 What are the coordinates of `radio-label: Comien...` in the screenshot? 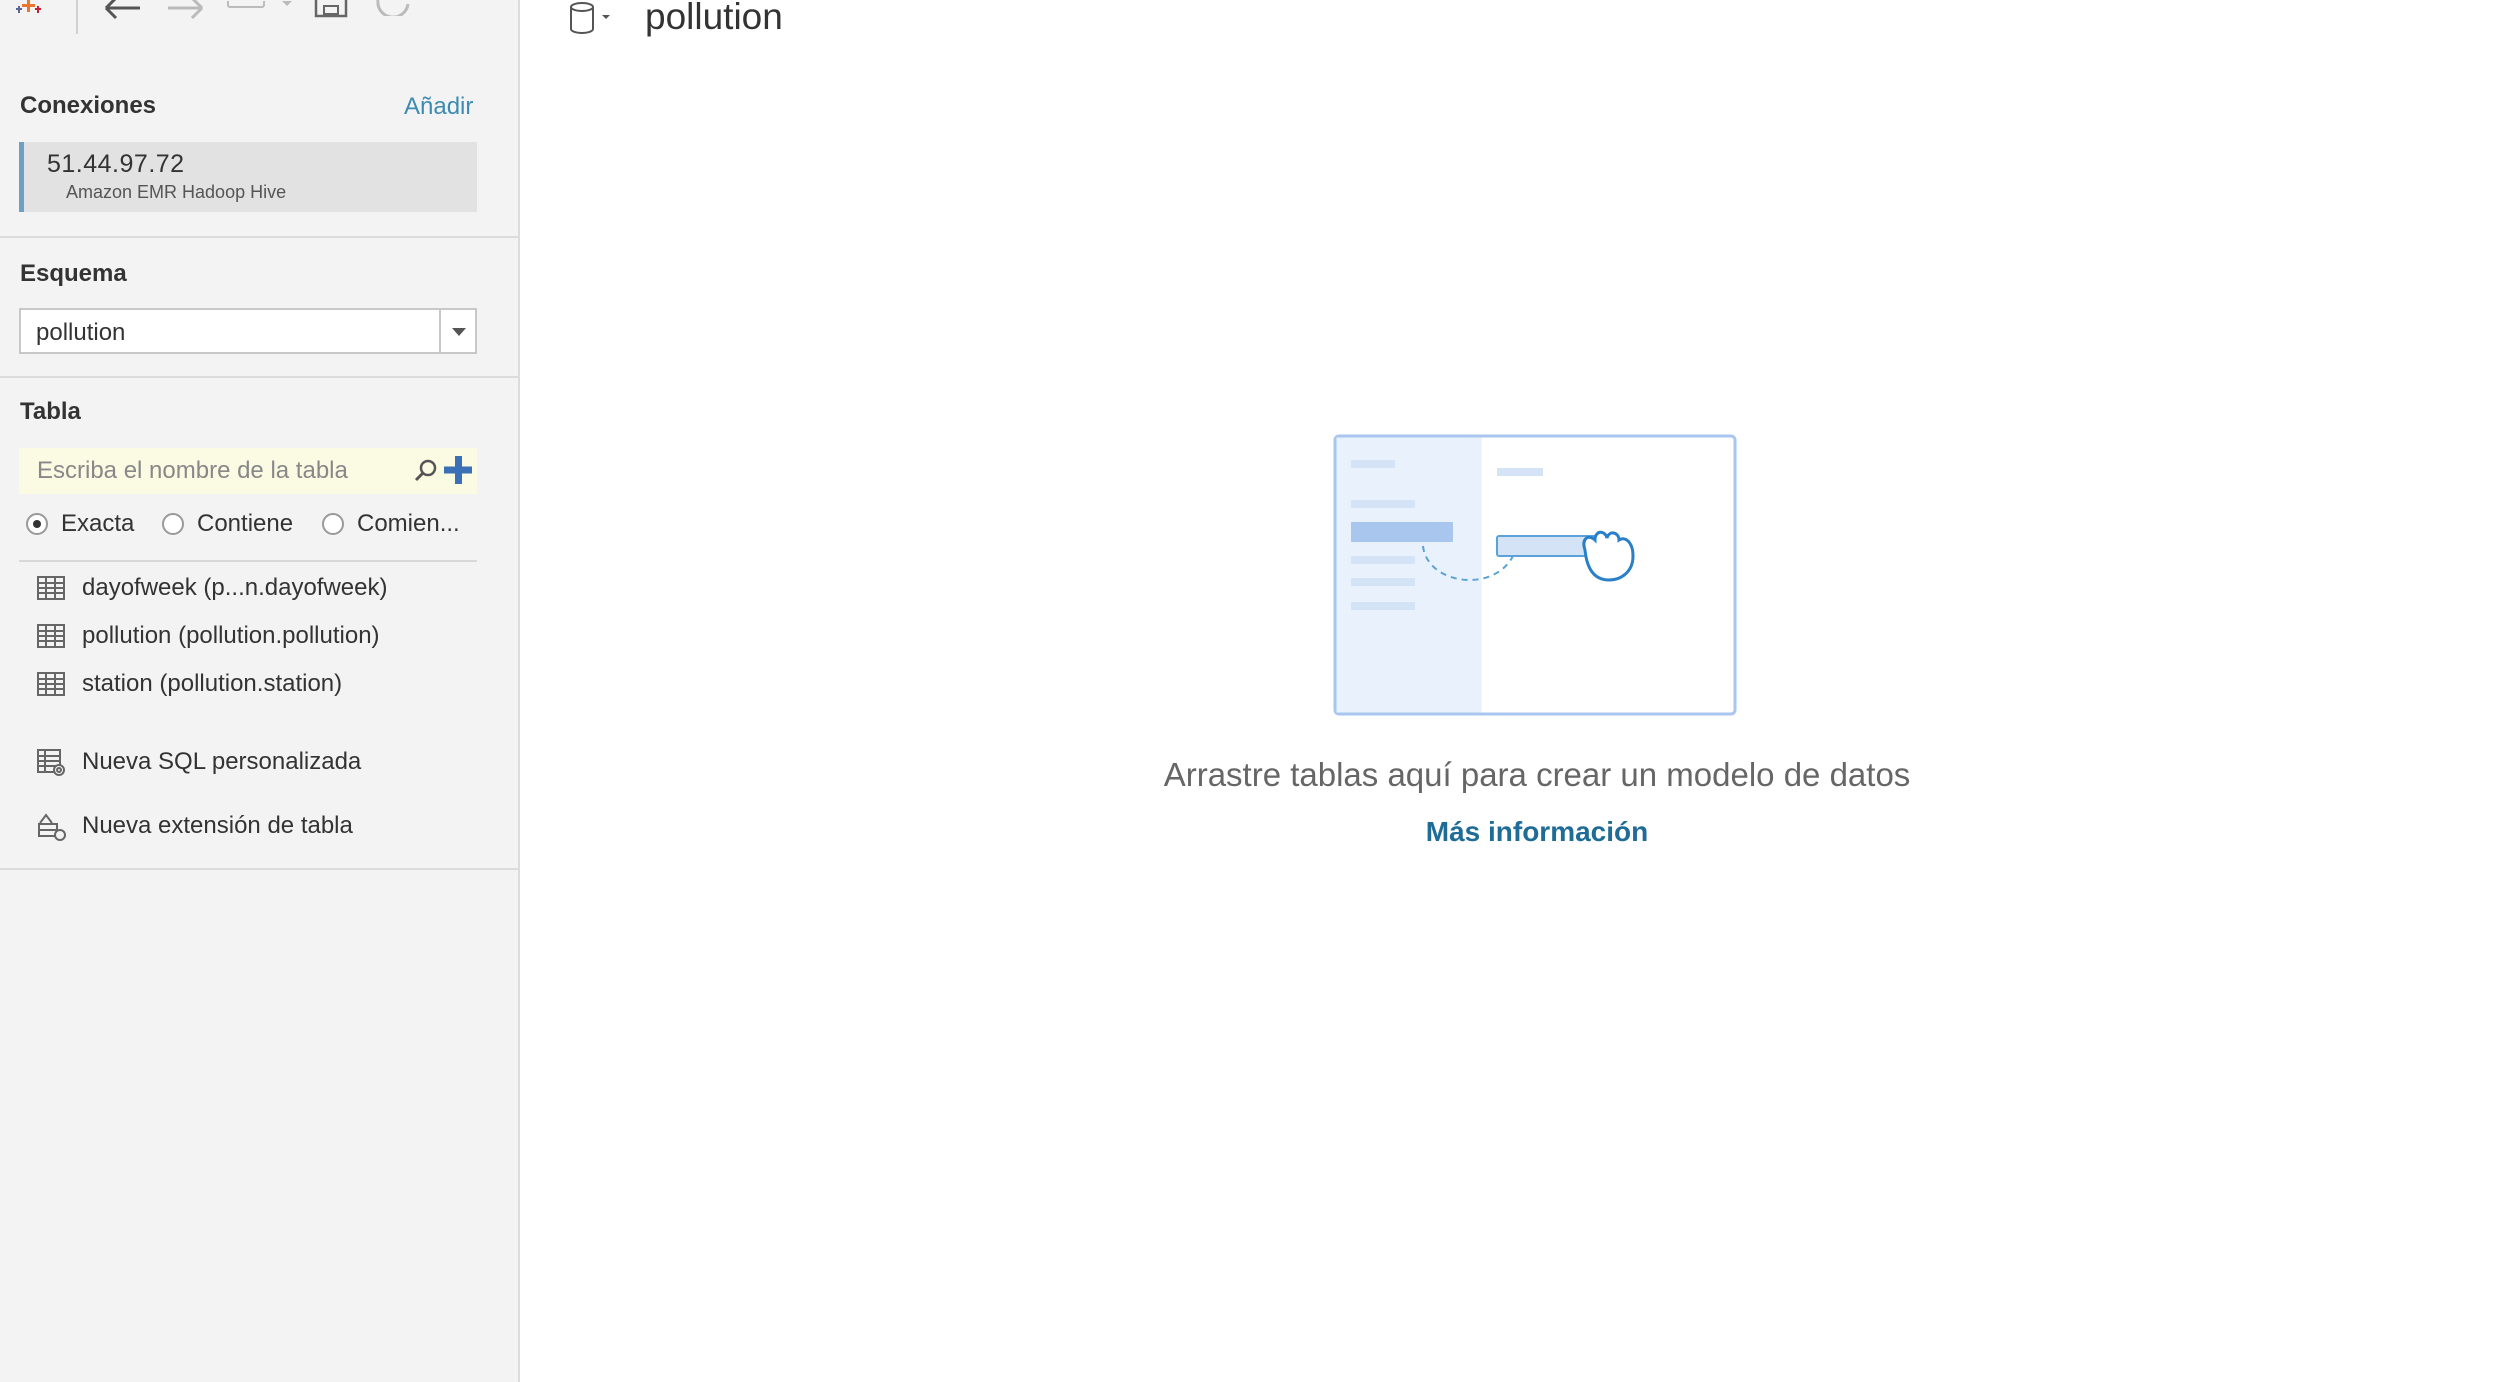 It's located at (408, 523).